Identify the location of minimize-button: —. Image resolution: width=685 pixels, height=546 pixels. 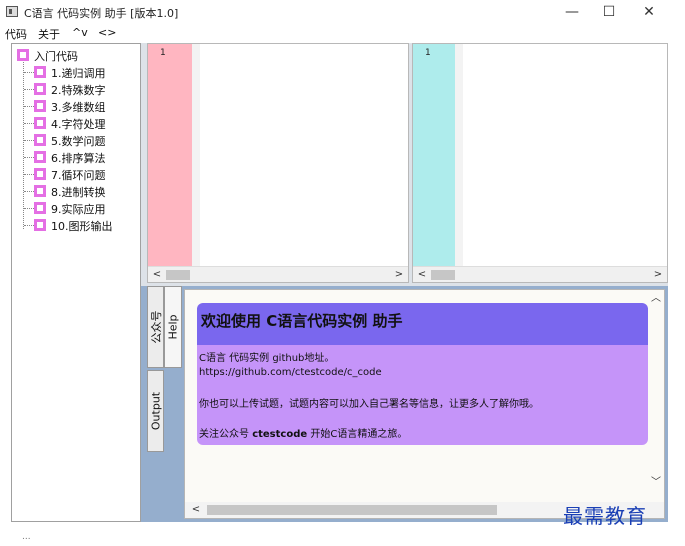
(572, 12).